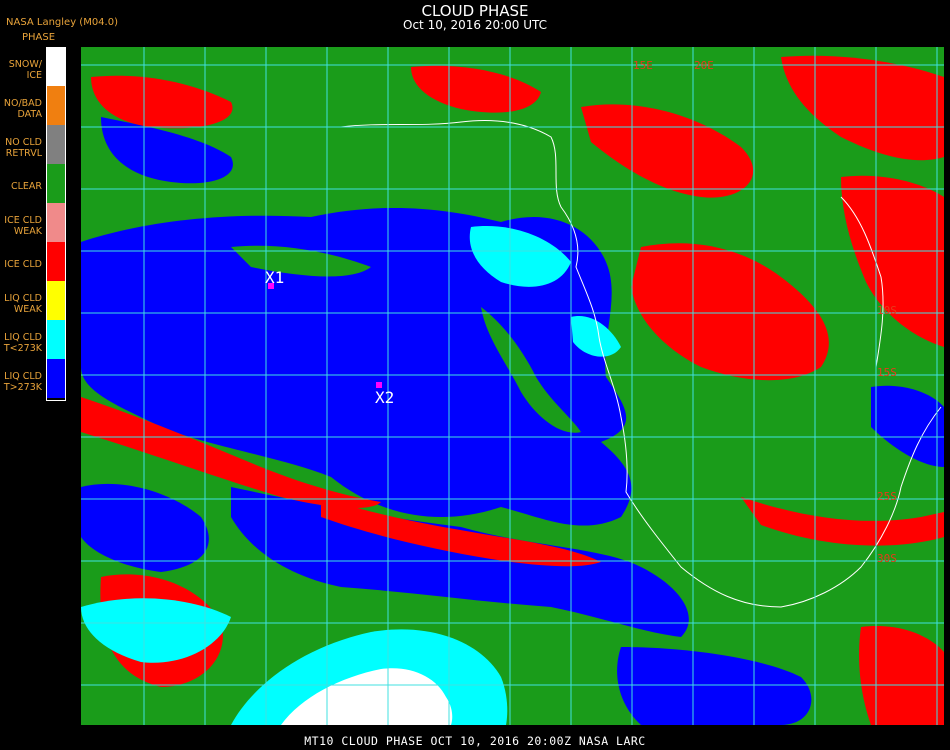 The width and height of the screenshot is (950, 750). Describe the element at coordinates (887, 558) in the screenshot. I see `lat-label: 30S` at that location.